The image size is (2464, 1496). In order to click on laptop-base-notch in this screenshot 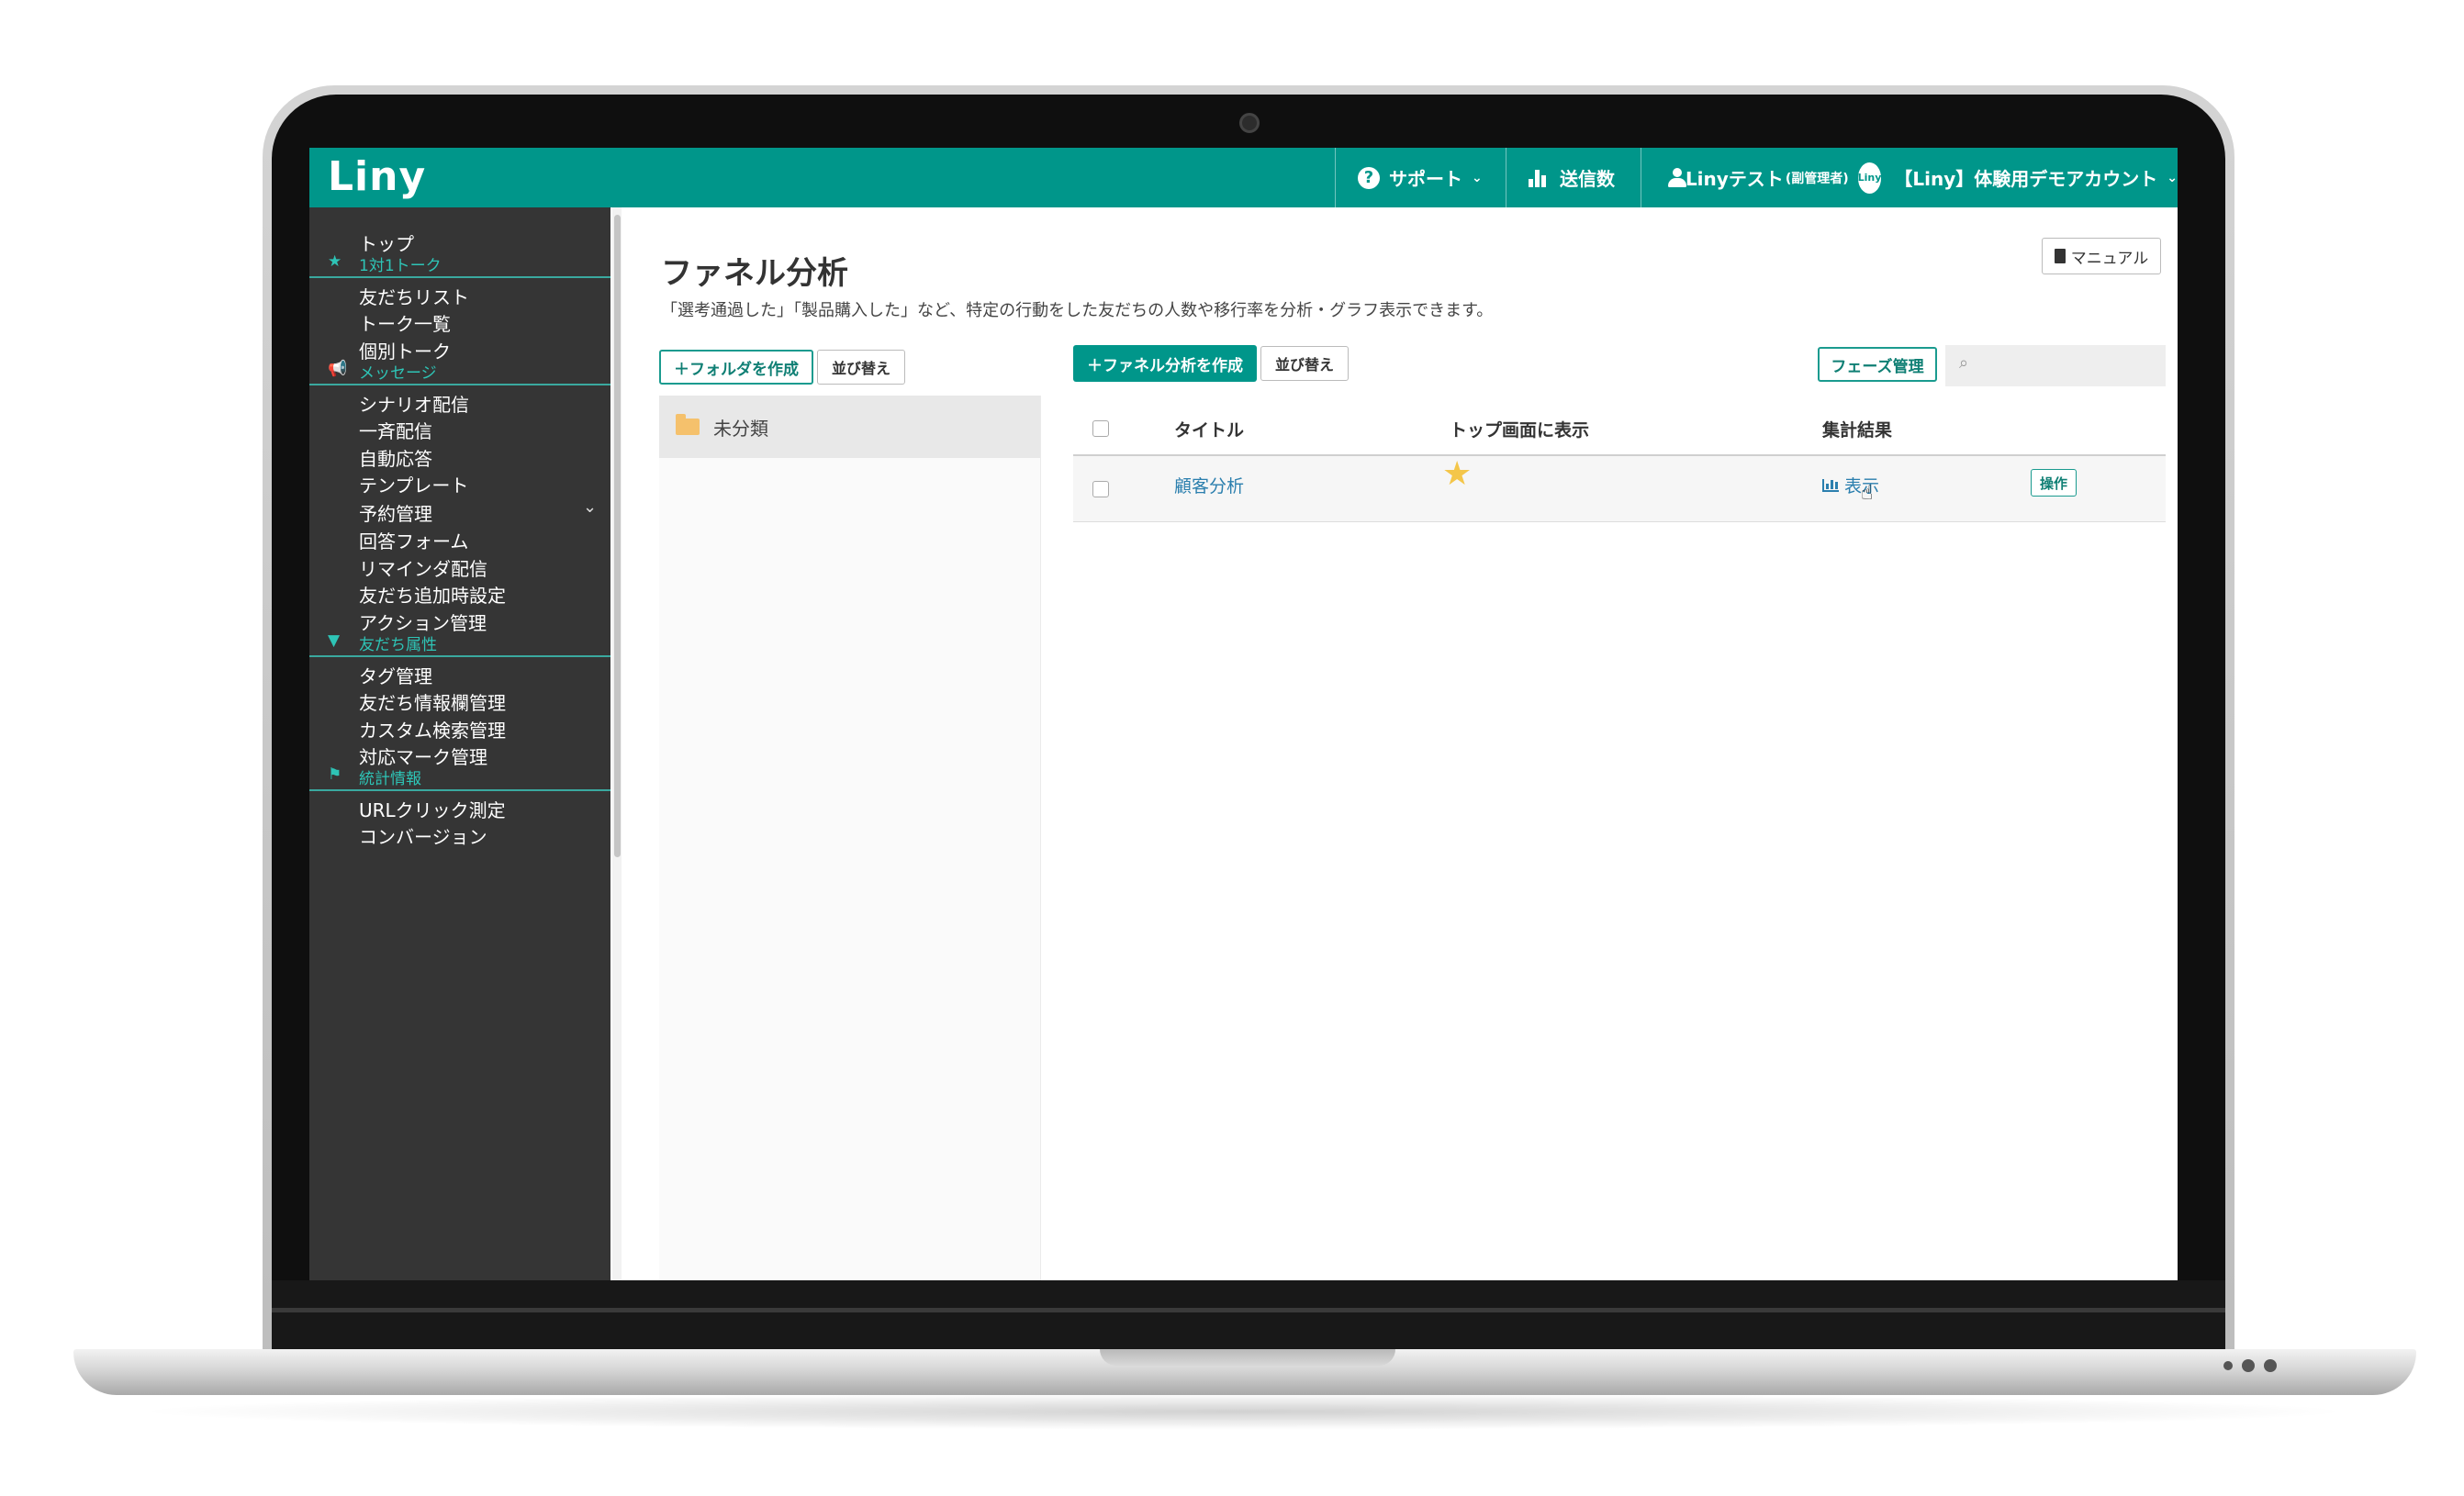, I will do `click(1247, 1357)`.